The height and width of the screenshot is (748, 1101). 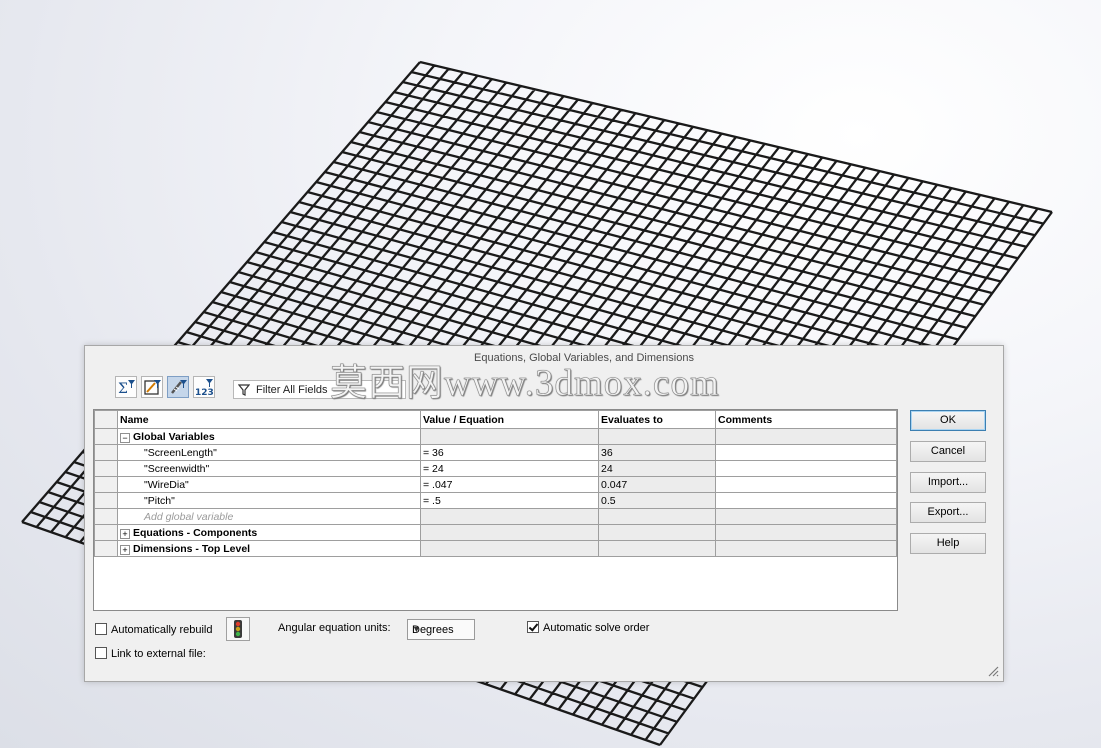 I want to click on ordered-view-icon: 123, so click(x=204, y=388).